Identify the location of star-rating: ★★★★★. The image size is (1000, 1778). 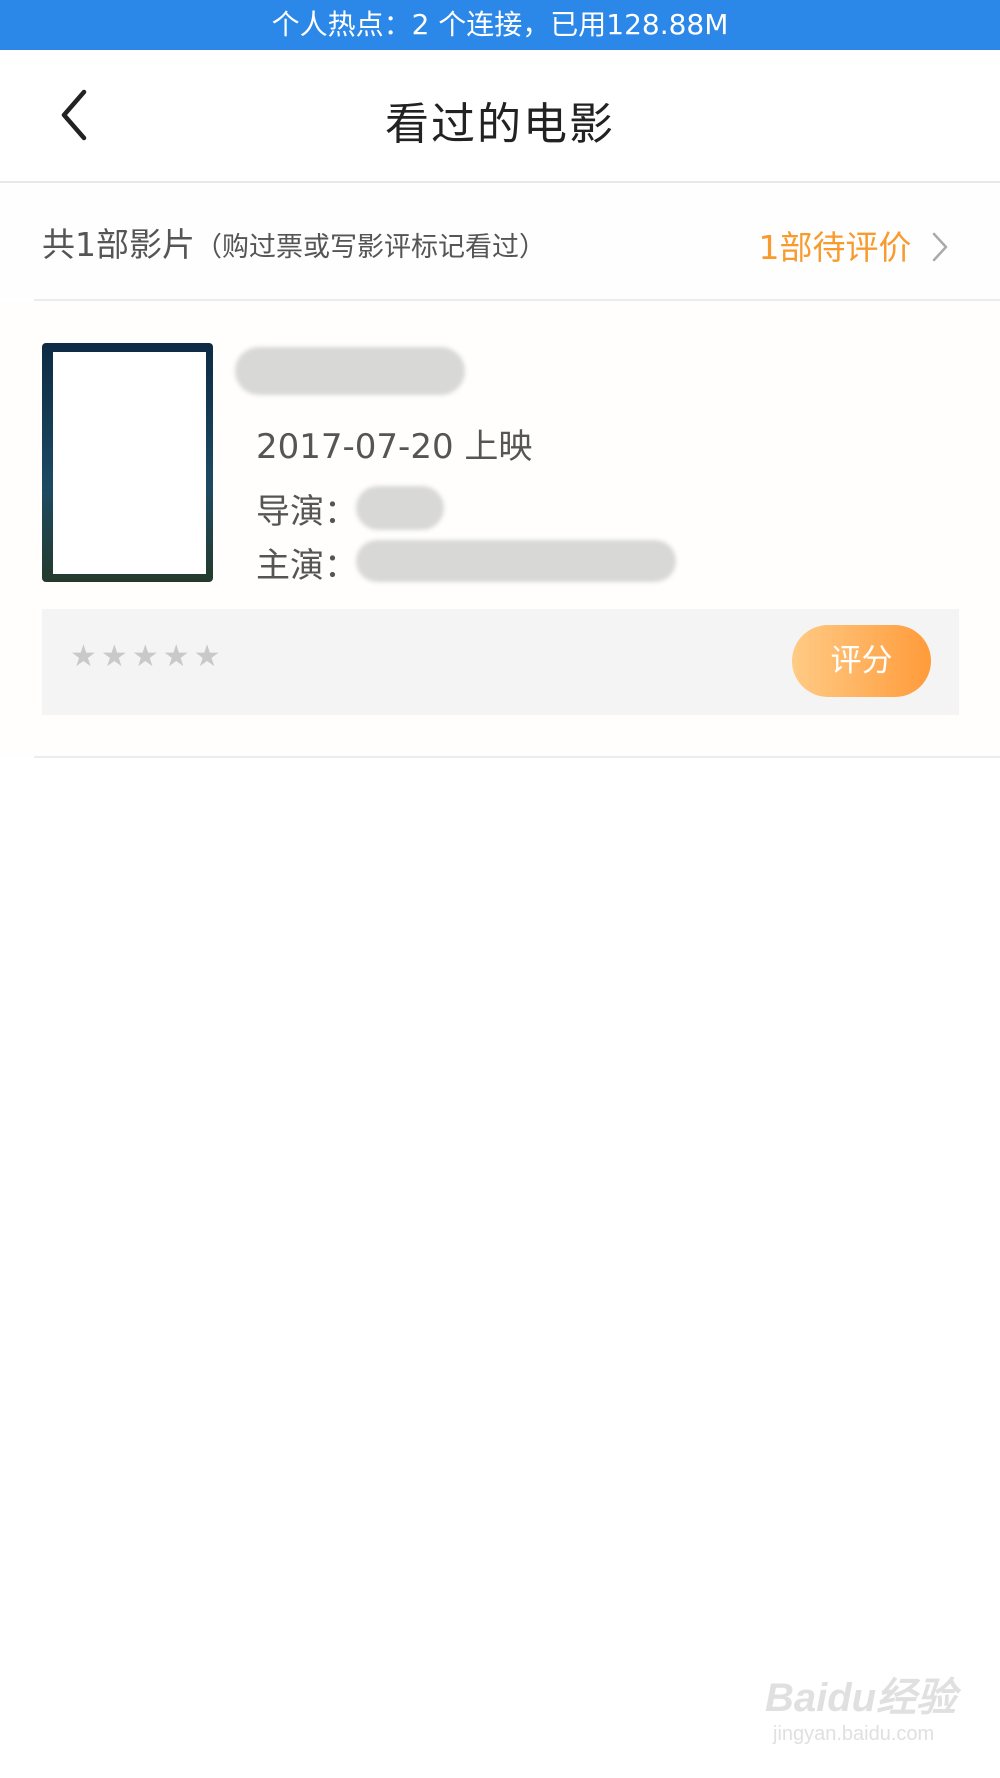
(147, 656).